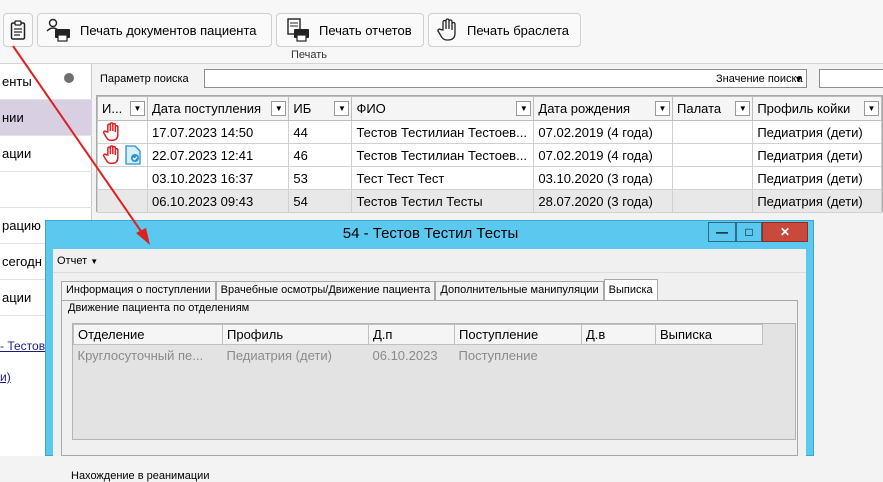 This screenshot has height=482, width=883. I want to click on cell-birth: 28.07.2020 (3 года), so click(603, 201).